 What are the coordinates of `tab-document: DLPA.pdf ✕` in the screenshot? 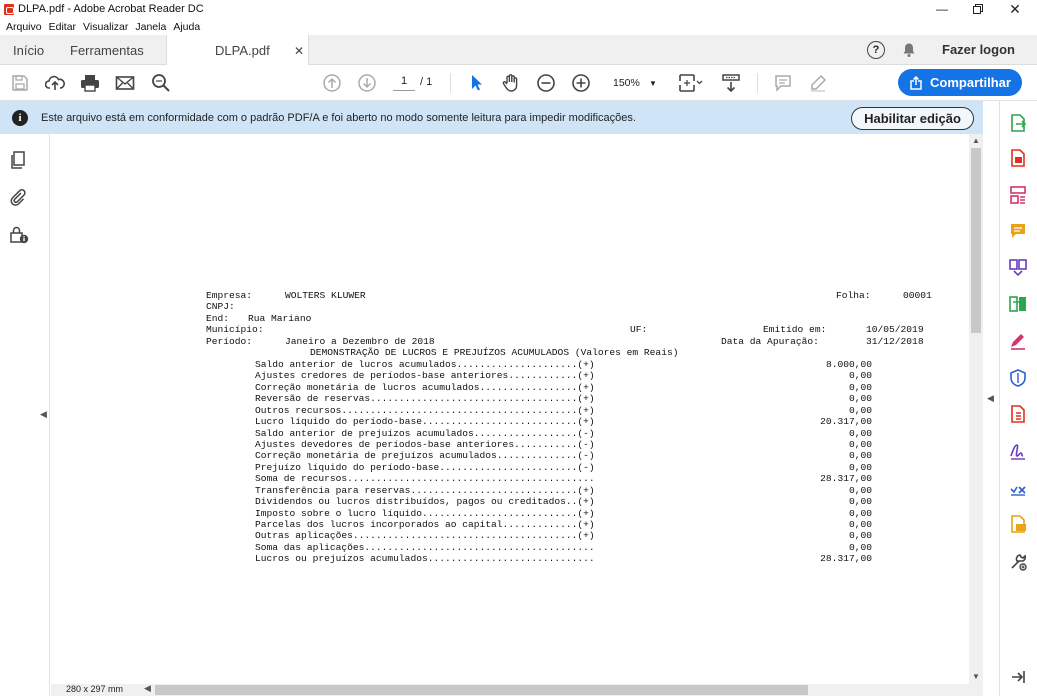 It's located at (237, 50).